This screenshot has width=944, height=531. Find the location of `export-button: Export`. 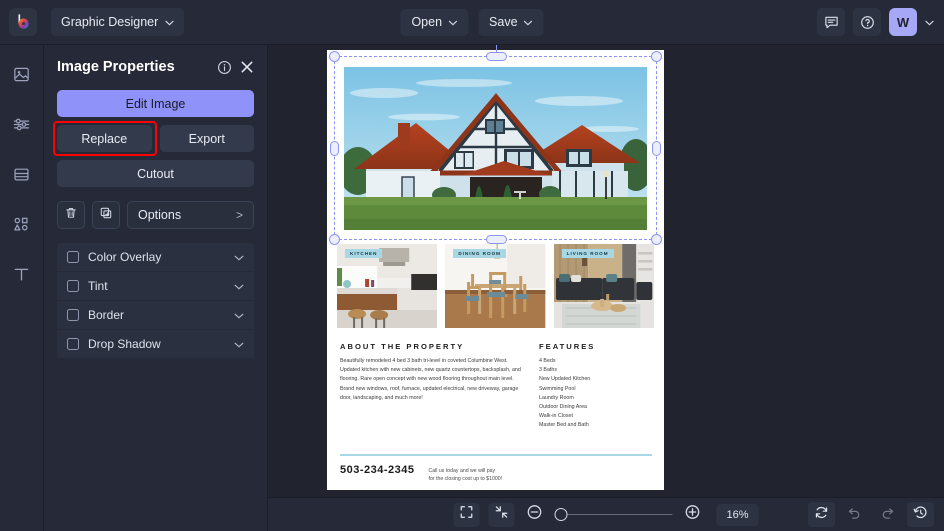

export-button: Export is located at coordinates (206, 138).